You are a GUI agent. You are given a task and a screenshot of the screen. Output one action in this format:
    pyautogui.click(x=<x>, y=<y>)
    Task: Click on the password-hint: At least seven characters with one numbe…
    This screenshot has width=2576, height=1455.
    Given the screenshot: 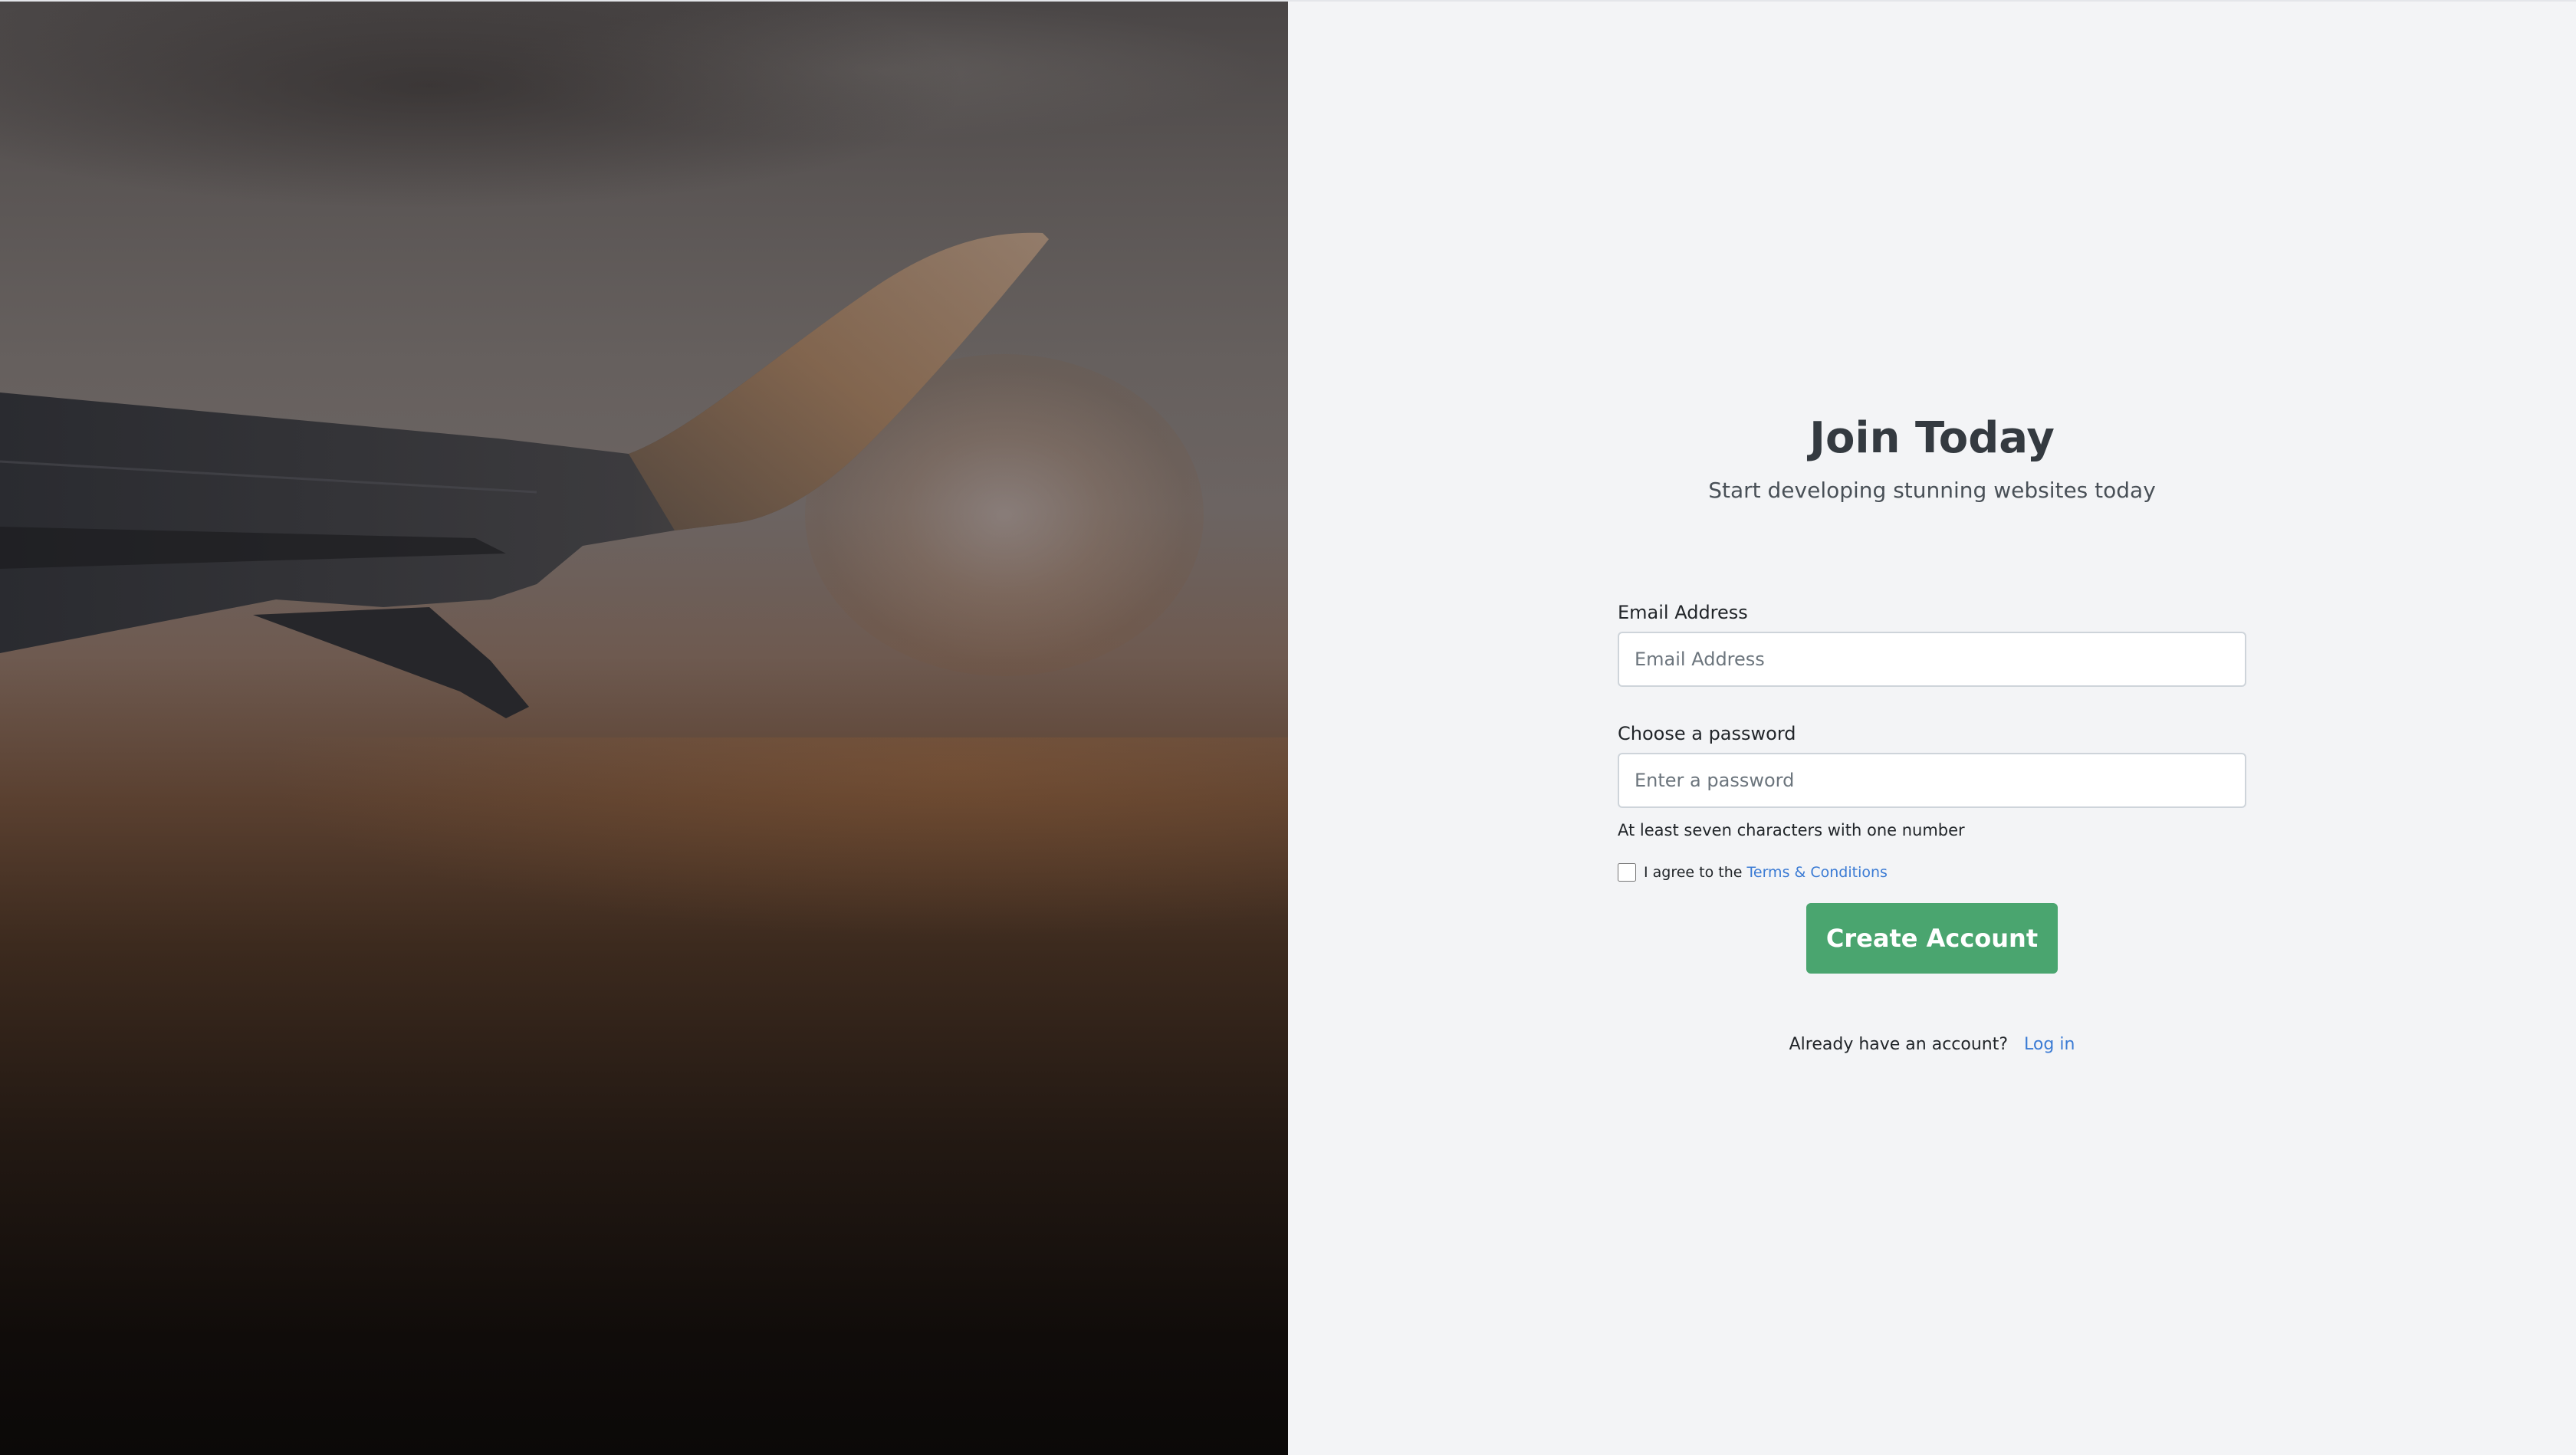 What is the action you would take?
    pyautogui.click(x=1791, y=830)
    